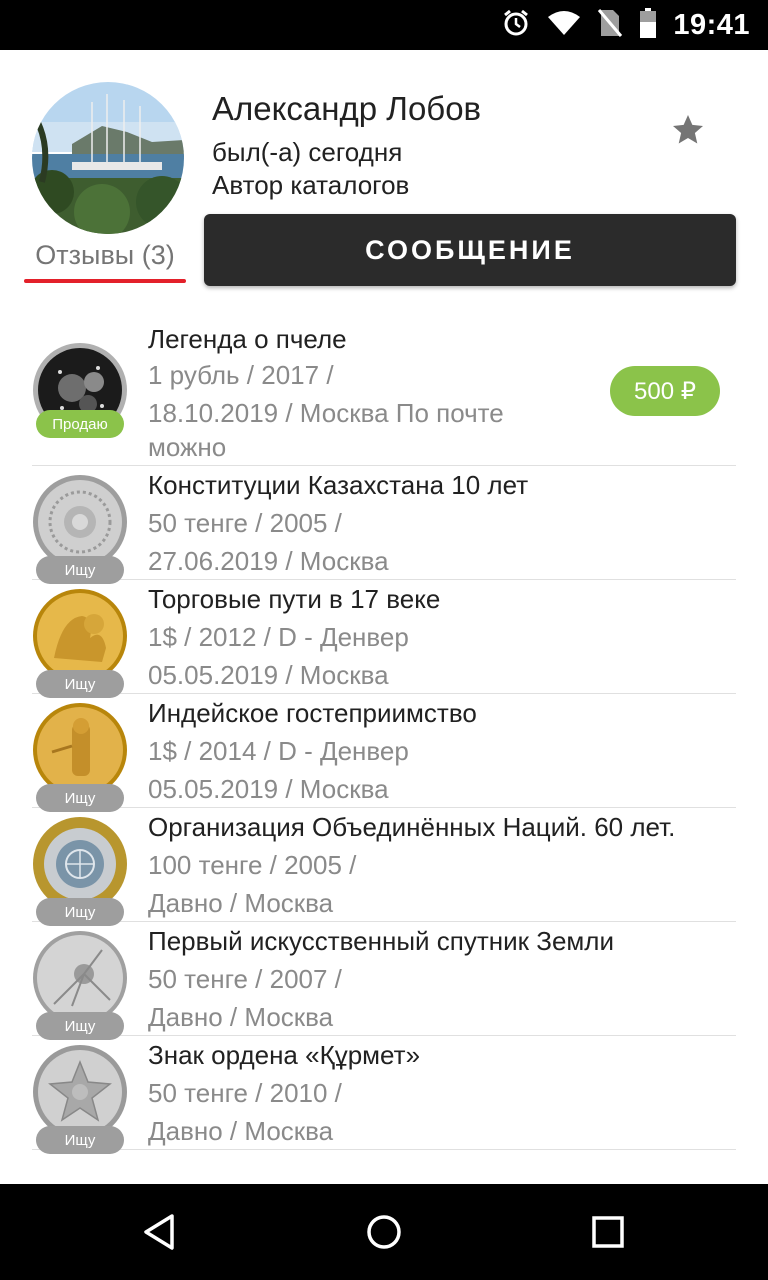 The height and width of the screenshot is (1280, 768). What do you see at coordinates (338, 485) in the screenshot?
I see `coin-title: Конституции Казахстана 10 лет` at bounding box center [338, 485].